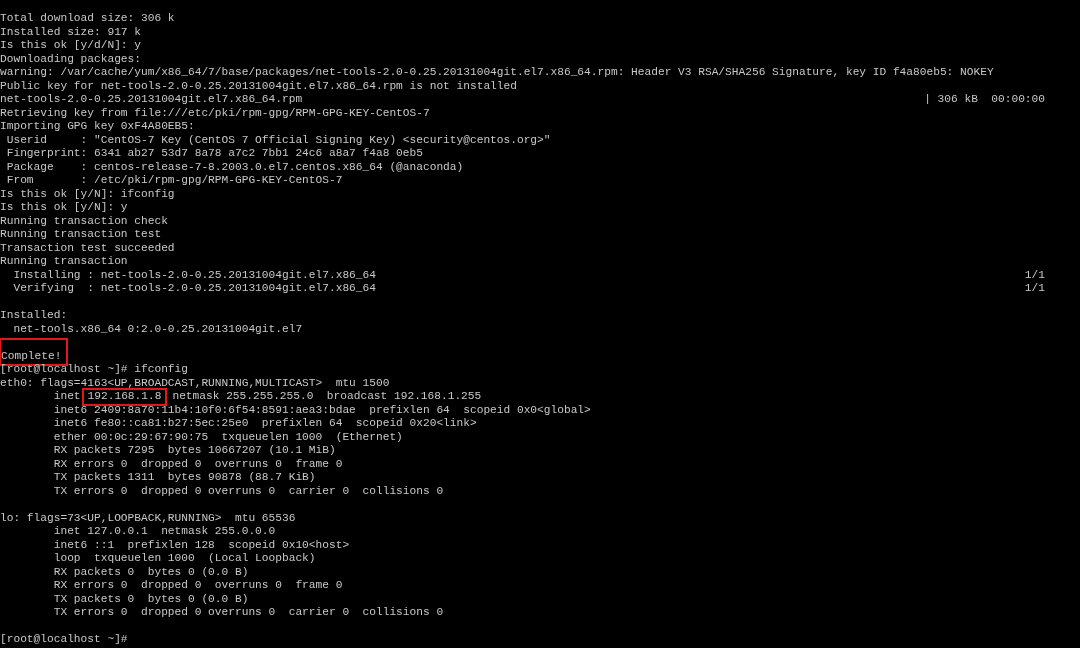 Image resolution: width=1080 pixels, height=648 pixels. I want to click on terminal-text: | 306 kB 00:00:00, so click(984, 100).